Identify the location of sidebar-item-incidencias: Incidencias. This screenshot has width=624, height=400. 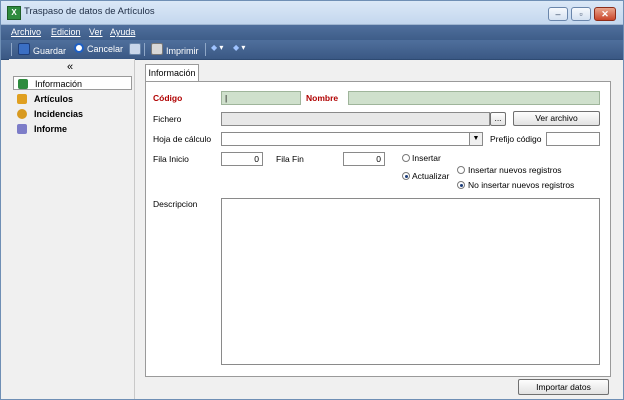
(72, 114).